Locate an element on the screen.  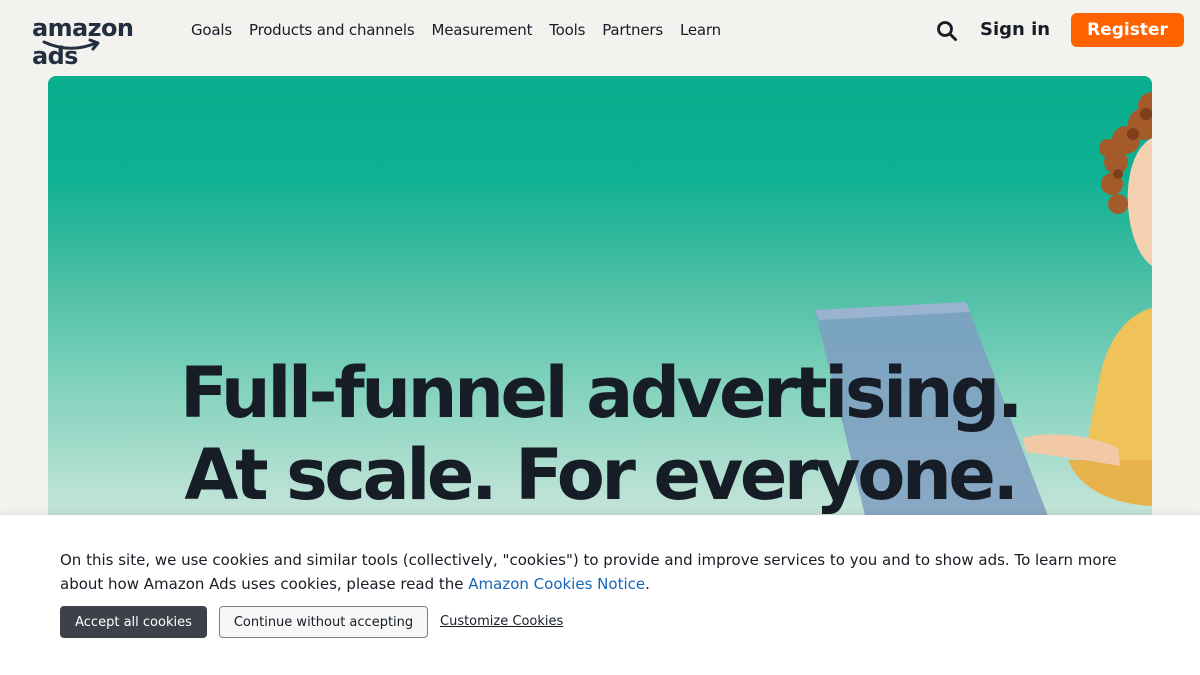
hero-headline-line-1: Full-funnel advertising. is located at coordinates (601, 393).